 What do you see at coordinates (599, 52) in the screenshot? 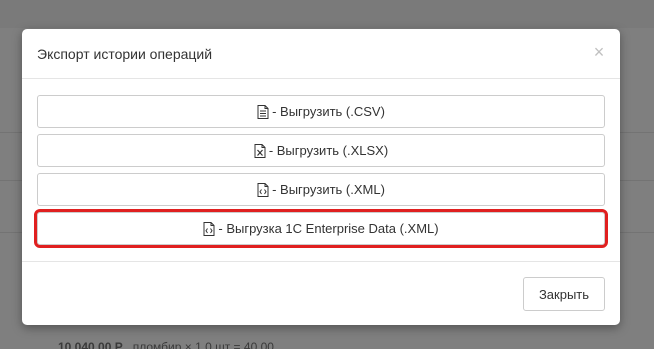
I see `close-icon: ×` at bounding box center [599, 52].